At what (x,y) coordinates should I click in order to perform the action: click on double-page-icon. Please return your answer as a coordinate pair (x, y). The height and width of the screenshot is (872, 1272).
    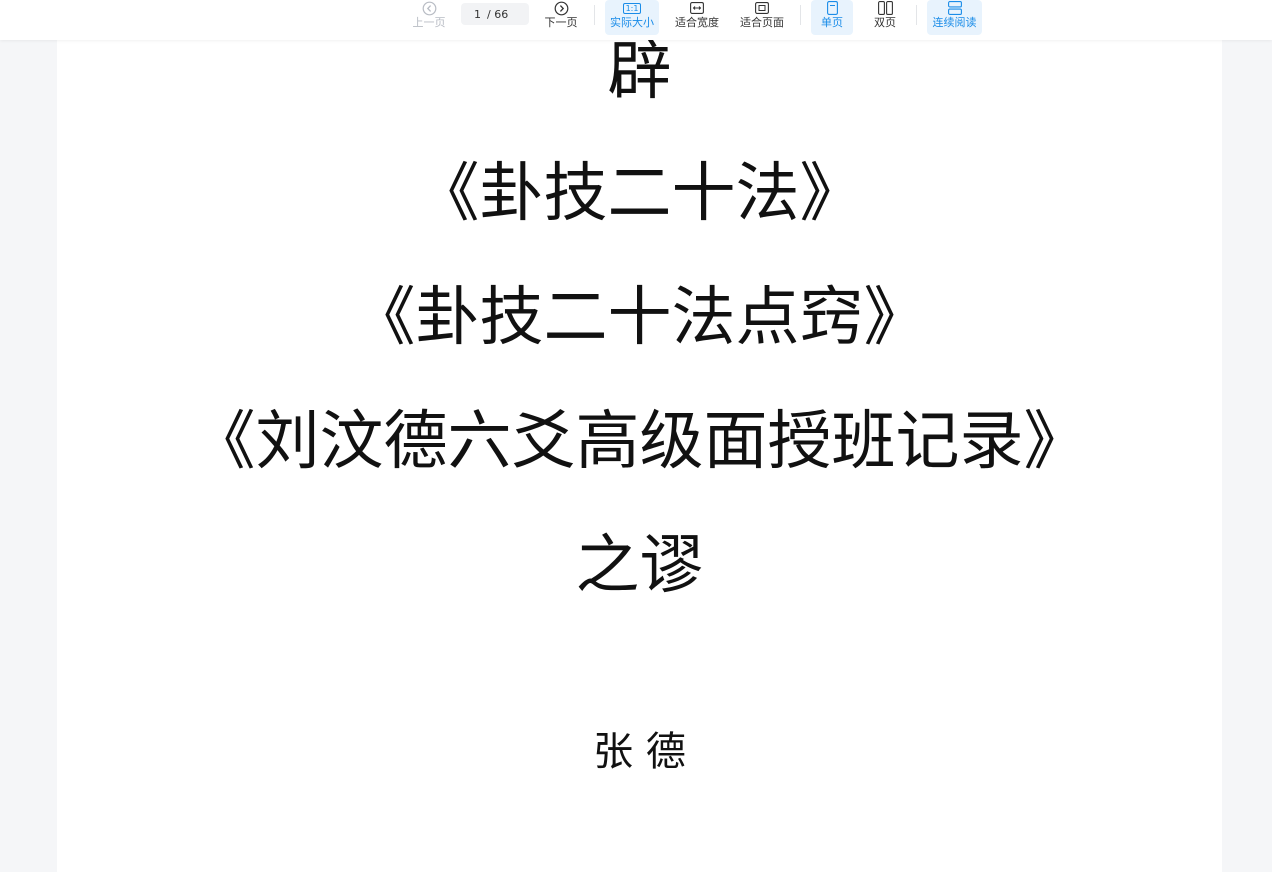
    Looking at the image, I should click on (885, 8).